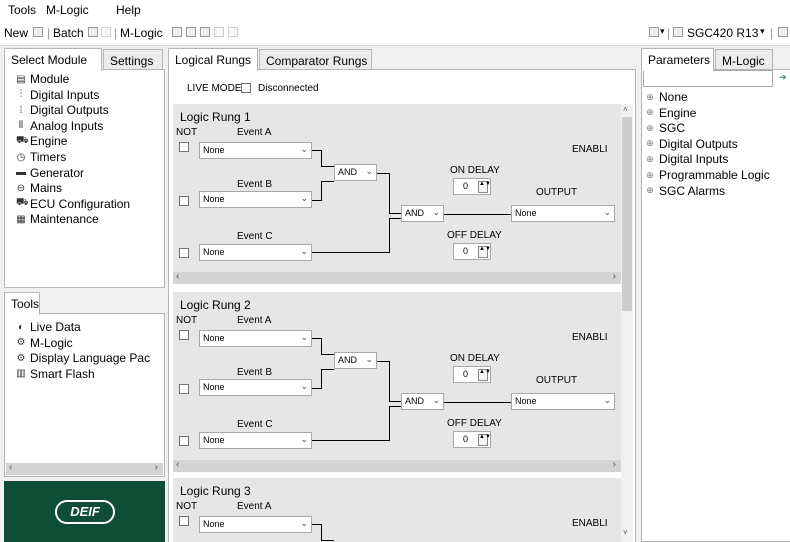 The width and height of the screenshot is (790, 542). Describe the element at coordinates (213, 59) in the screenshot. I see `tab-logical-rungs: Logical Rungs` at that location.